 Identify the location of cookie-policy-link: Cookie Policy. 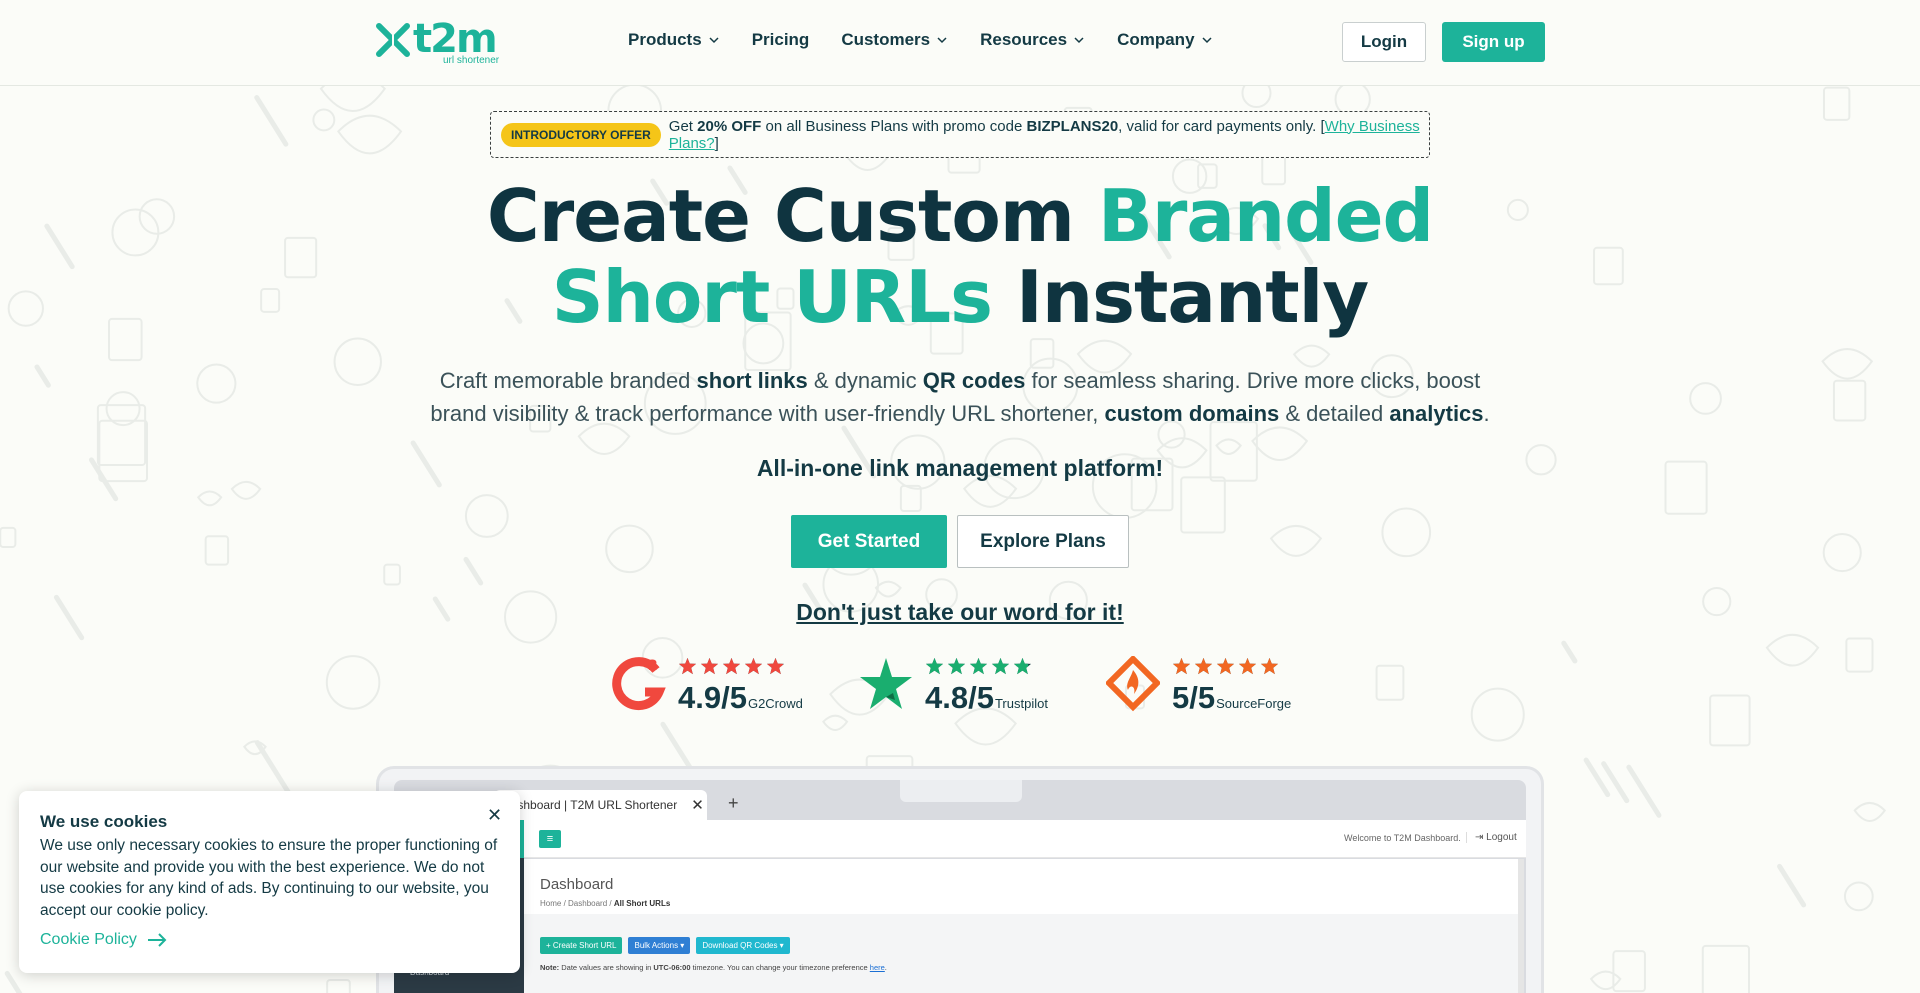
(103, 940).